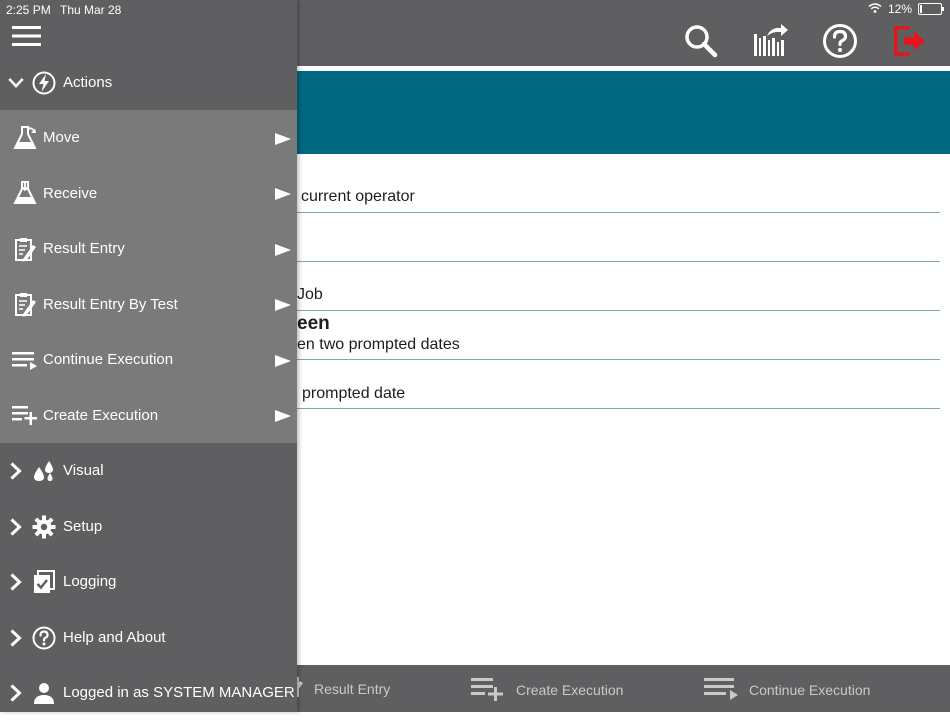  What do you see at coordinates (179, 692) in the screenshot?
I see `section-label: Logged in as SYSTEM MANAGER` at bounding box center [179, 692].